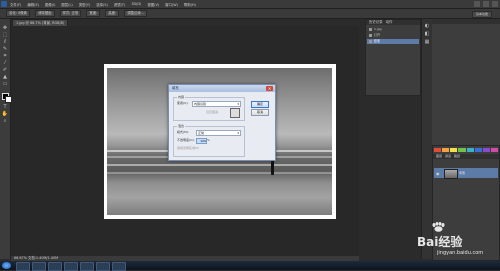  I want to click on menu-item: 文件(F), so click(15, 4).